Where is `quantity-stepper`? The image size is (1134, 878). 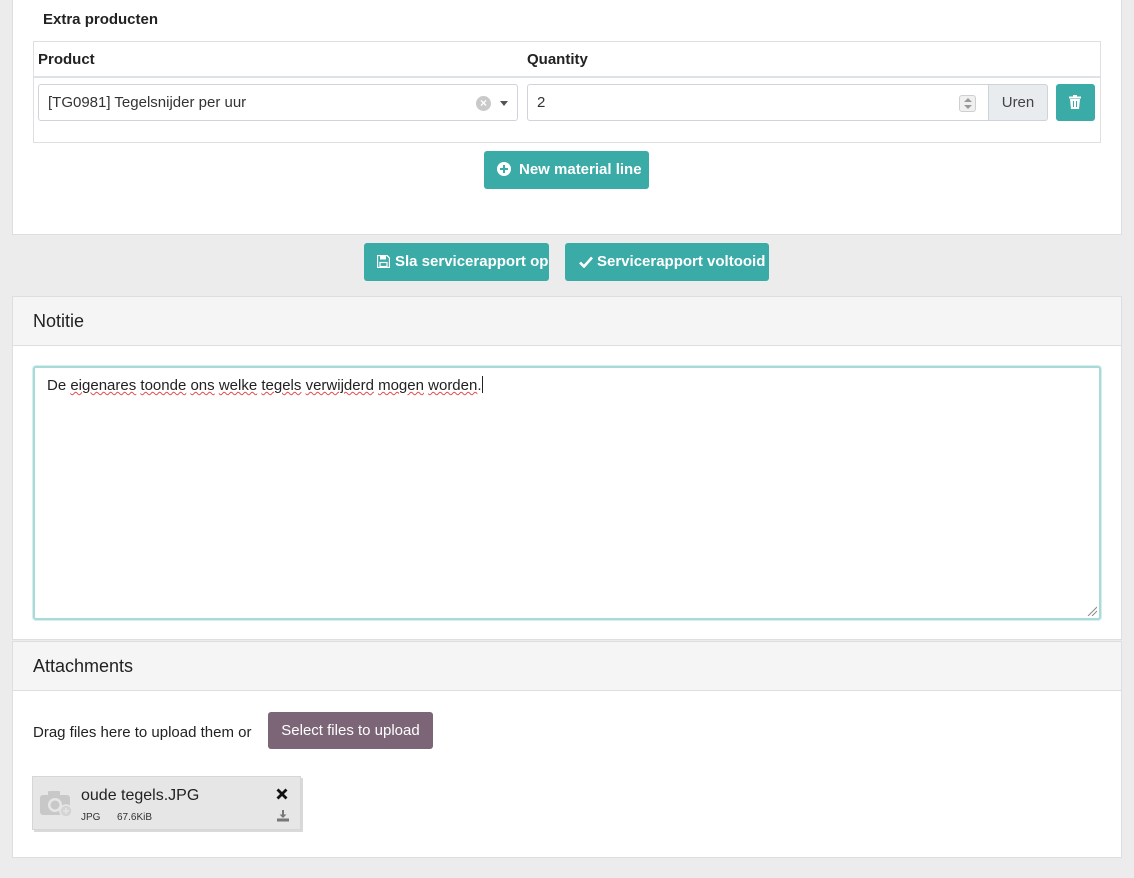 quantity-stepper is located at coordinates (967, 103).